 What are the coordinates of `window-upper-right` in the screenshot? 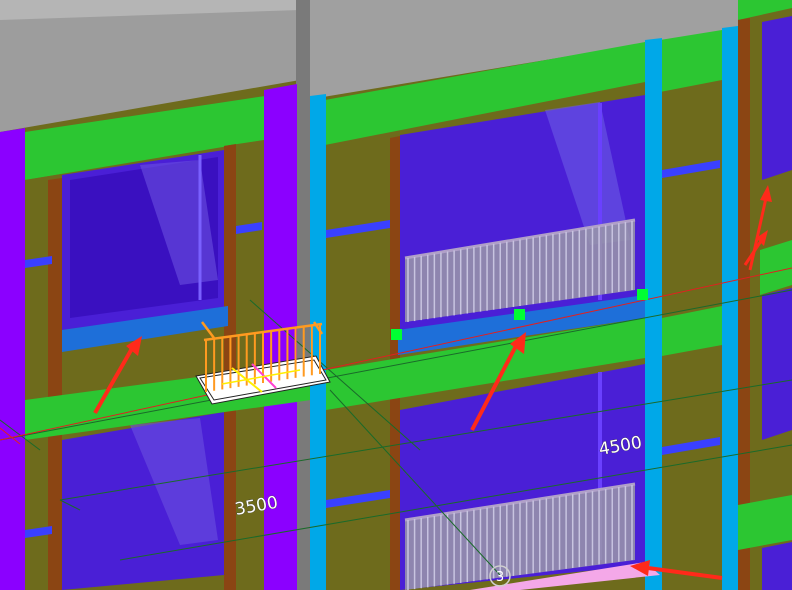 It's located at (777, 98).